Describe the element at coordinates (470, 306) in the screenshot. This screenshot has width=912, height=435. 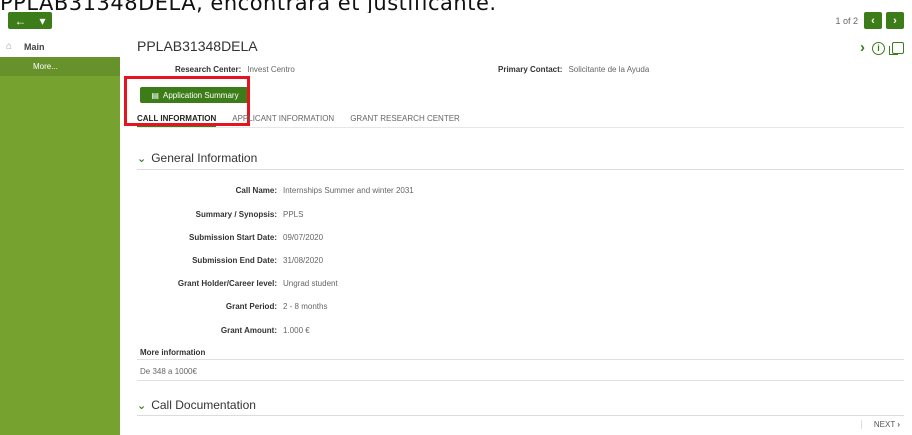
I see `field-grant-period: Grant Period: 2 - 8 months` at that location.